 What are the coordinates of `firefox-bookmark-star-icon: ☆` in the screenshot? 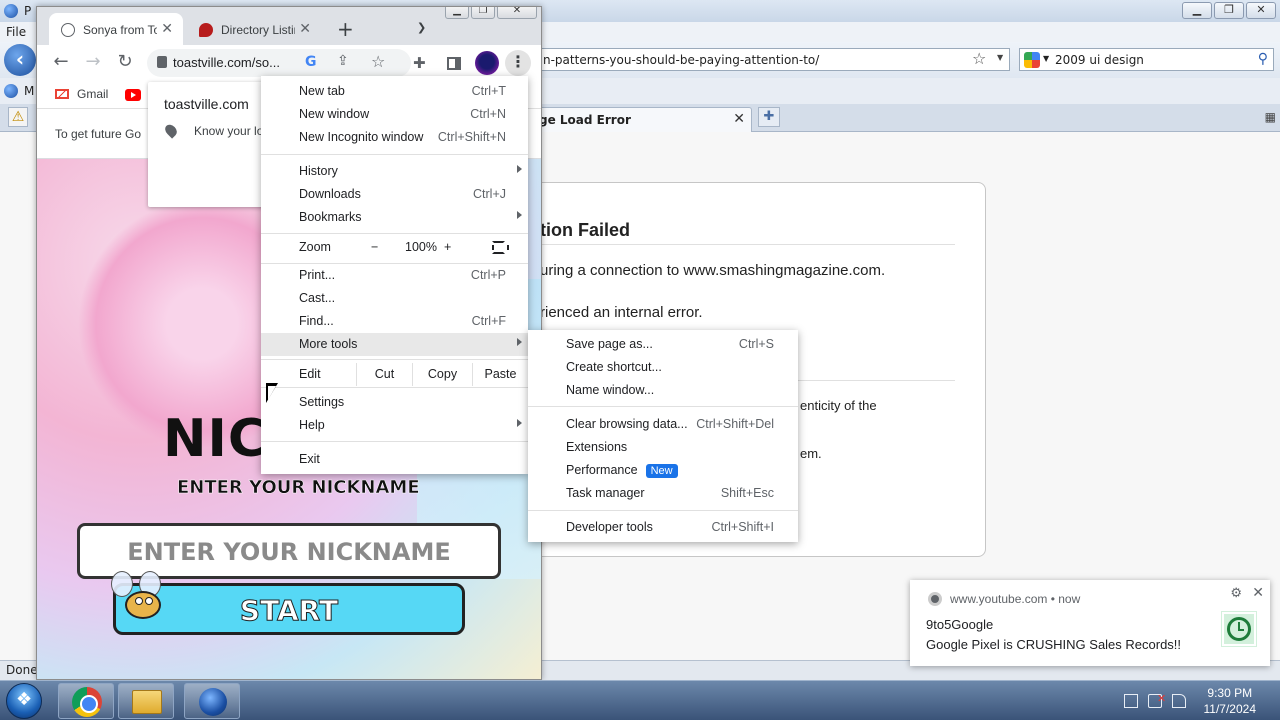 It's located at (979, 58).